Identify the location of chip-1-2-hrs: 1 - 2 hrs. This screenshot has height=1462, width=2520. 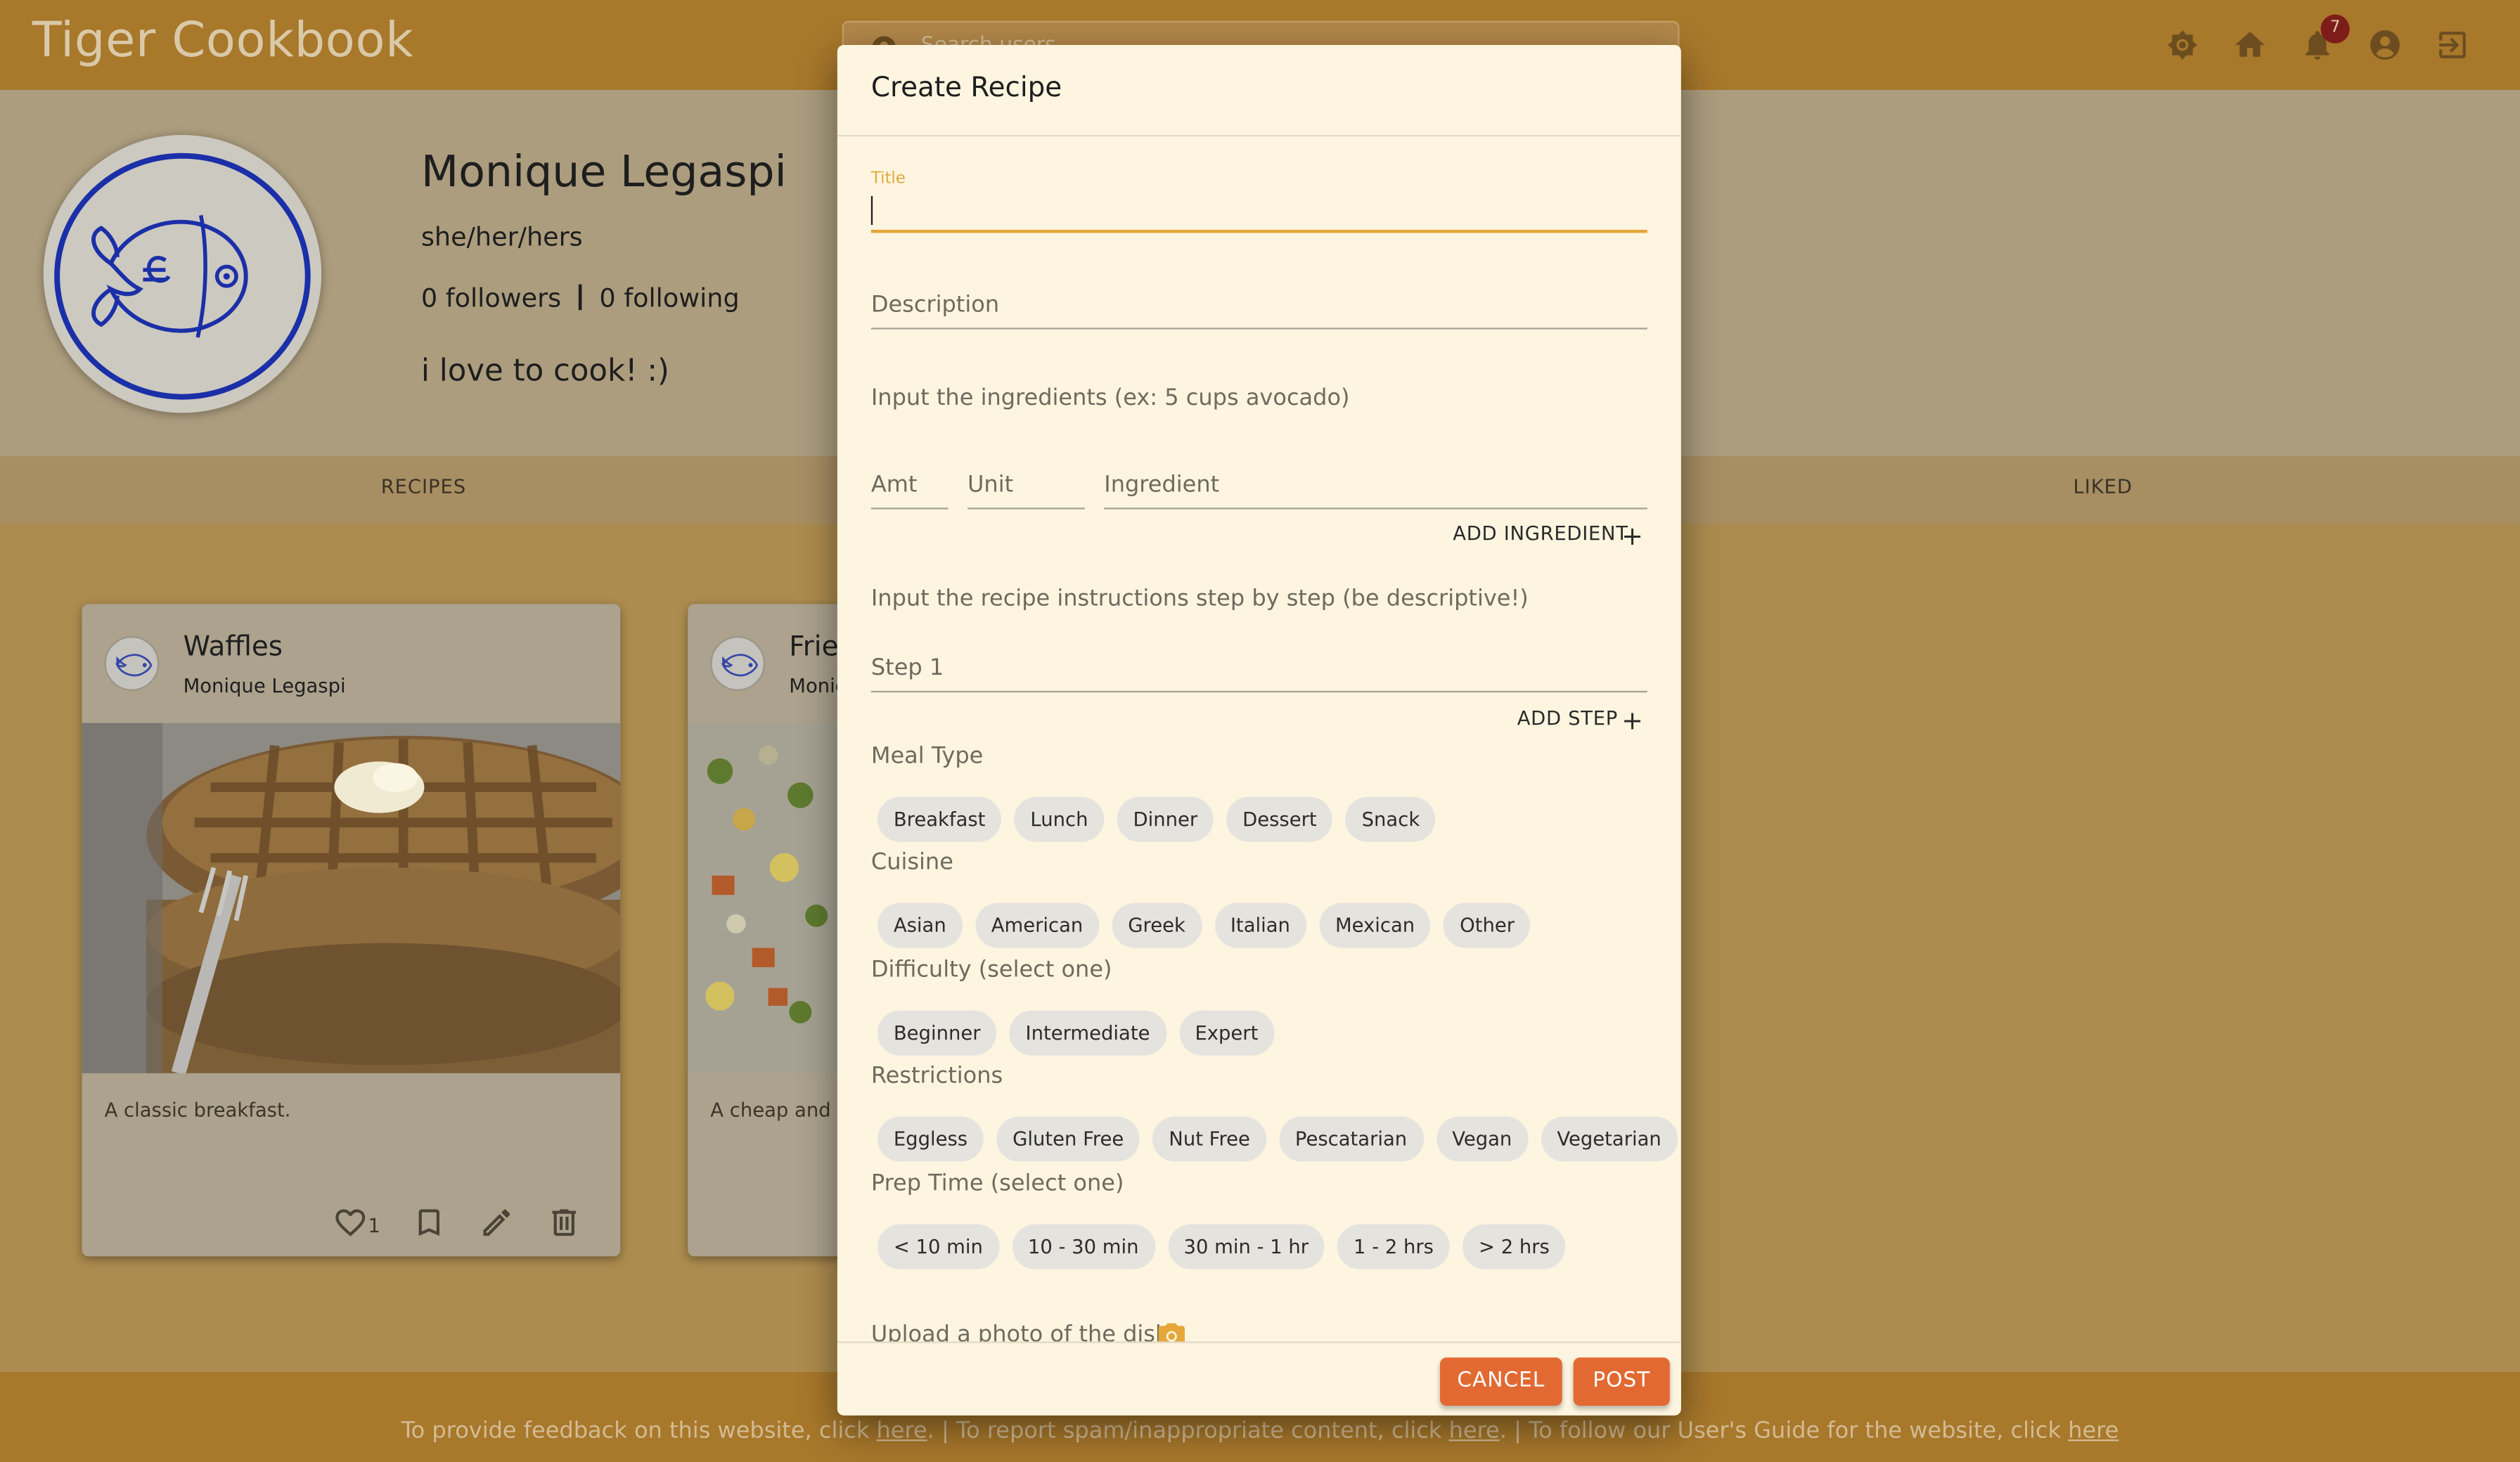
(1393, 1246).